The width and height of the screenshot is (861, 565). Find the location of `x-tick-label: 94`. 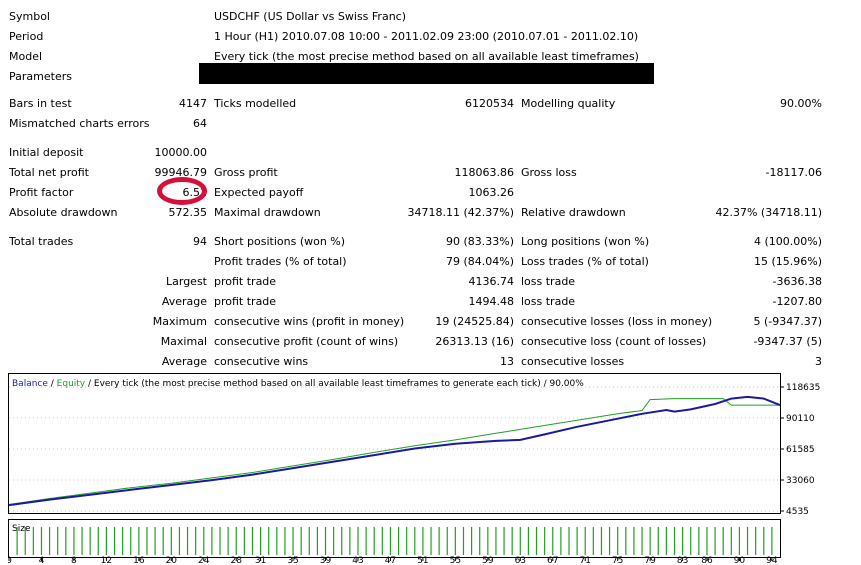

x-tick-label: 94 is located at coordinates (772, 559).